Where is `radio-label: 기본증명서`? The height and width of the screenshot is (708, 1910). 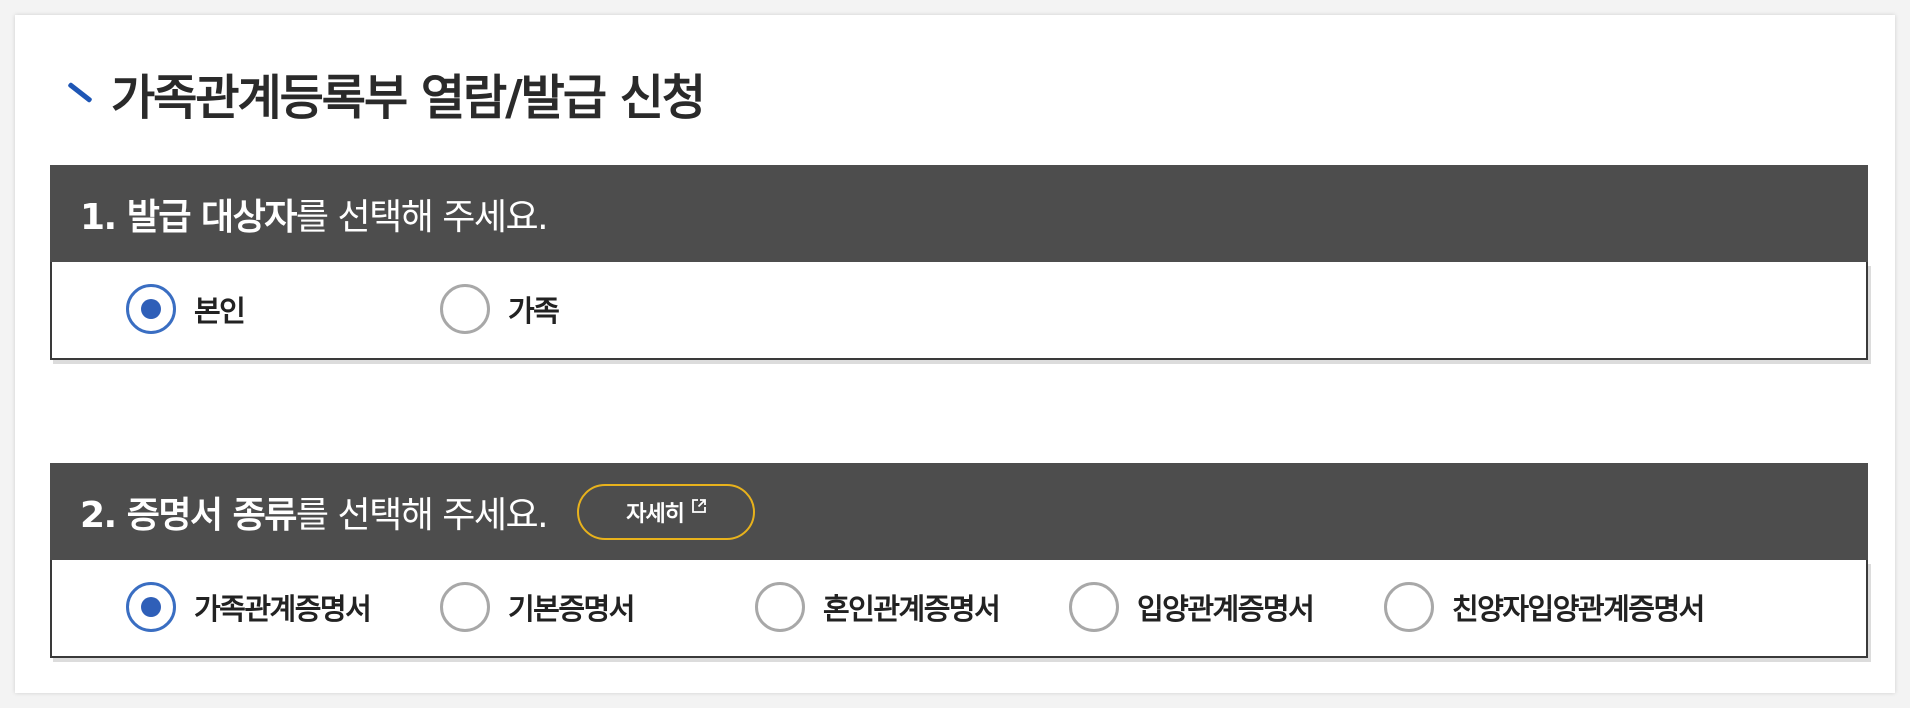 radio-label: 기본증명서 is located at coordinates (571, 609).